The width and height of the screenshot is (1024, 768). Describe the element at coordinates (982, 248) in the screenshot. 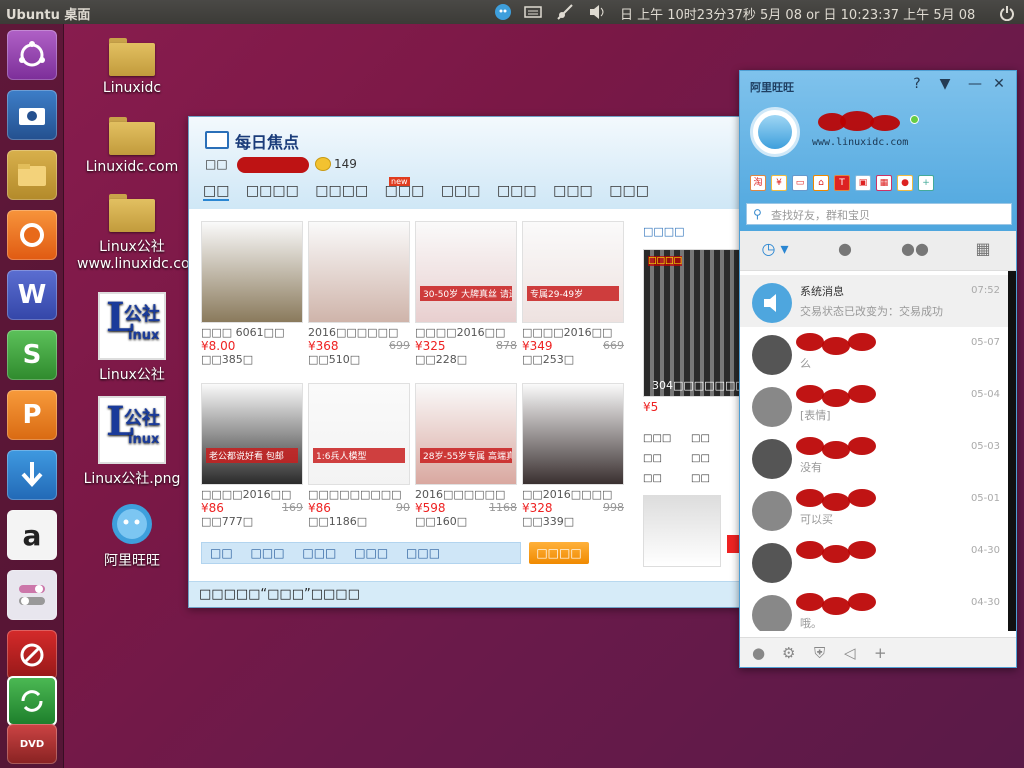

I see `tab-apps-grid-icon: ▦` at that location.